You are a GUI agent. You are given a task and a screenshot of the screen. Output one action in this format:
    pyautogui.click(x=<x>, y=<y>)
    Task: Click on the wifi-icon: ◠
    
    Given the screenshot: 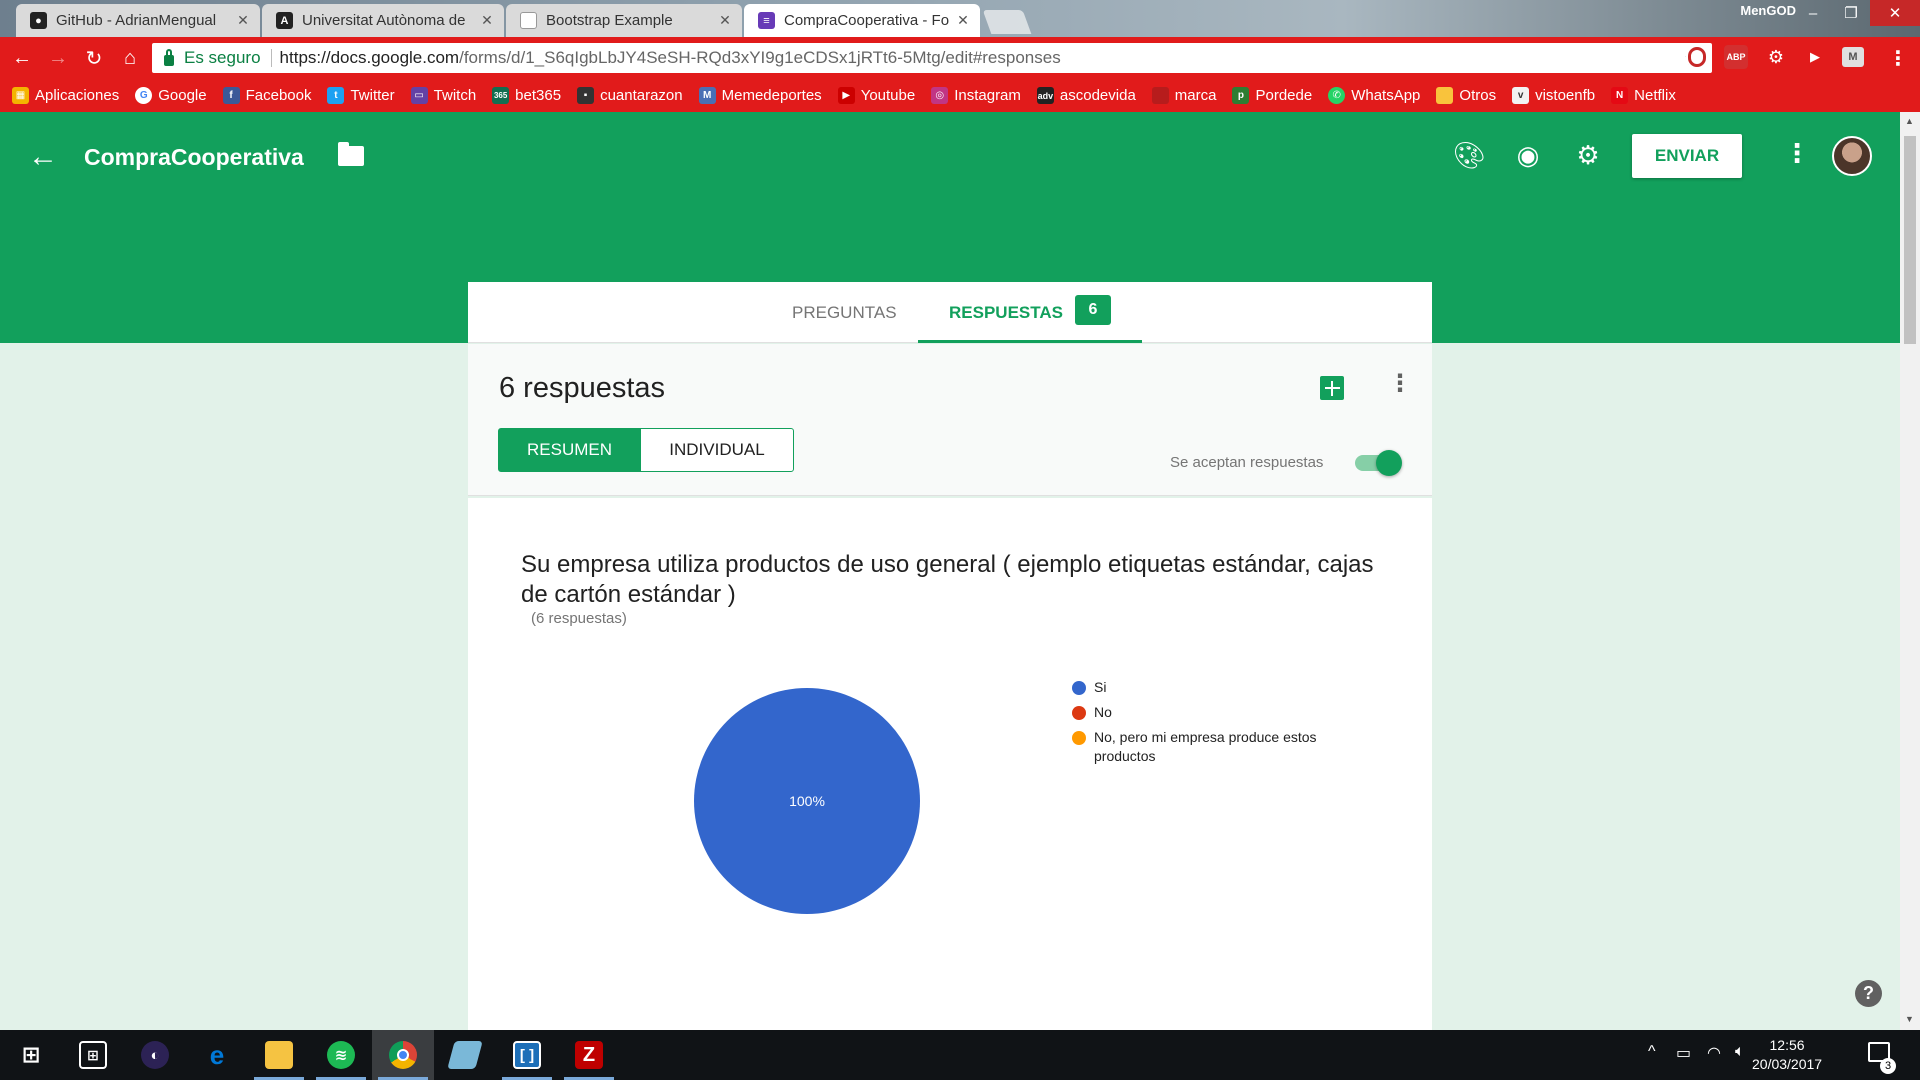 What is the action you would take?
    pyautogui.click(x=1714, y=1053)
    